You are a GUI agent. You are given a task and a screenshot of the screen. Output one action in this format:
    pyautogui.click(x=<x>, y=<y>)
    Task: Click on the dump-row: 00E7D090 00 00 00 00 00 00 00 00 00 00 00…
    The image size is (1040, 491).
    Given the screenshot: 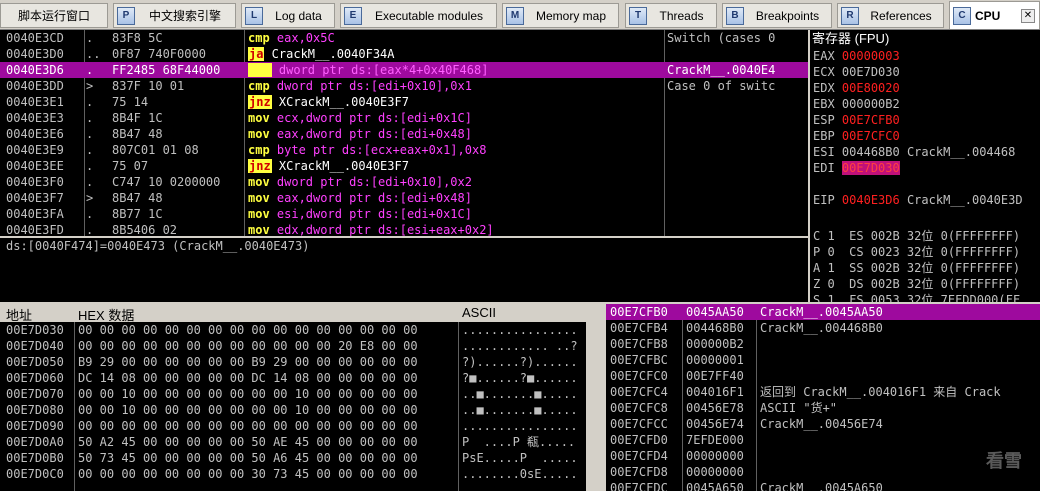 What is the action you would take?
    pyautogui.click(x=293, y=426)
    